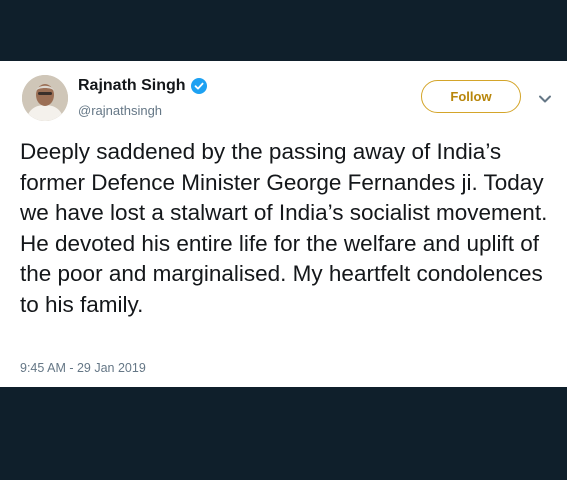 This screenshot has height=480, width=567. What do you see at coordinates (198, 86) in the screenshot?
I see `verified-badge-icon` at bounding box center [198, 86].